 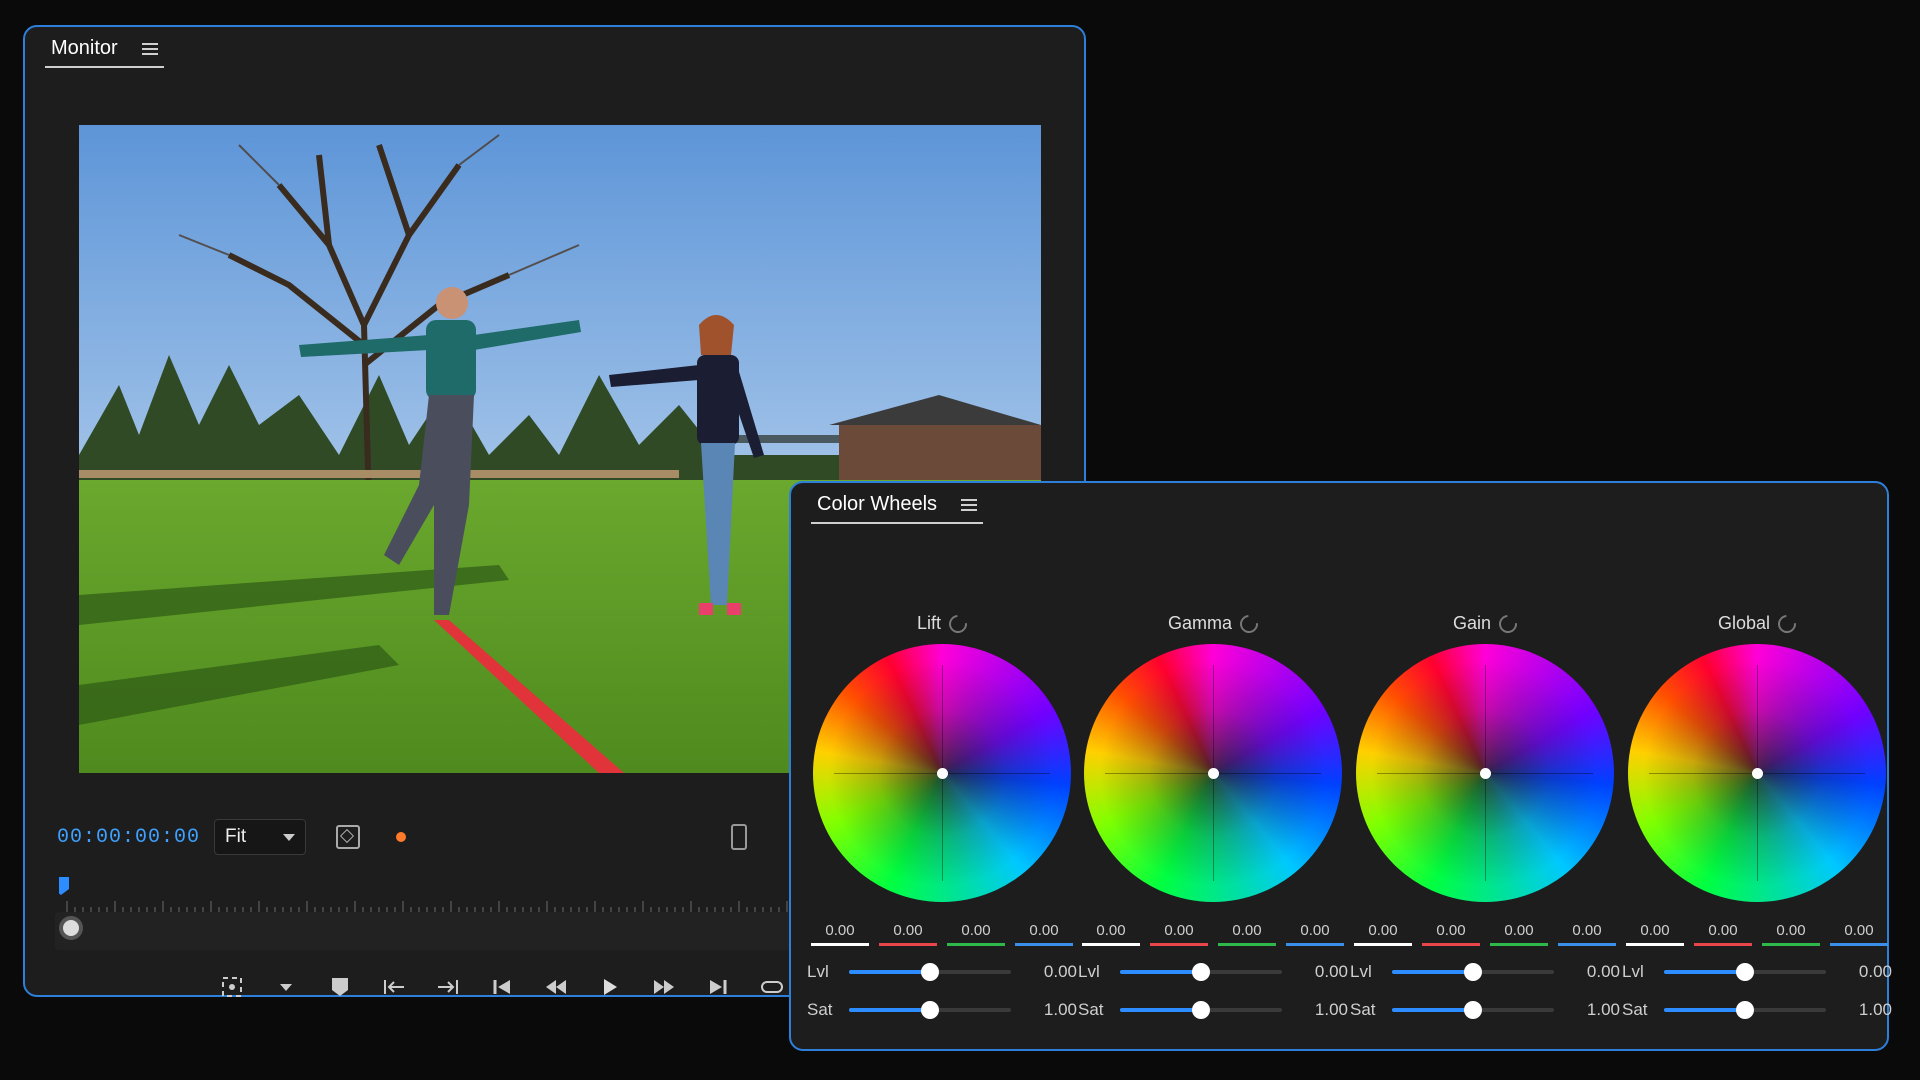 I want to click on marker-icon, so click(x=340, y=987).